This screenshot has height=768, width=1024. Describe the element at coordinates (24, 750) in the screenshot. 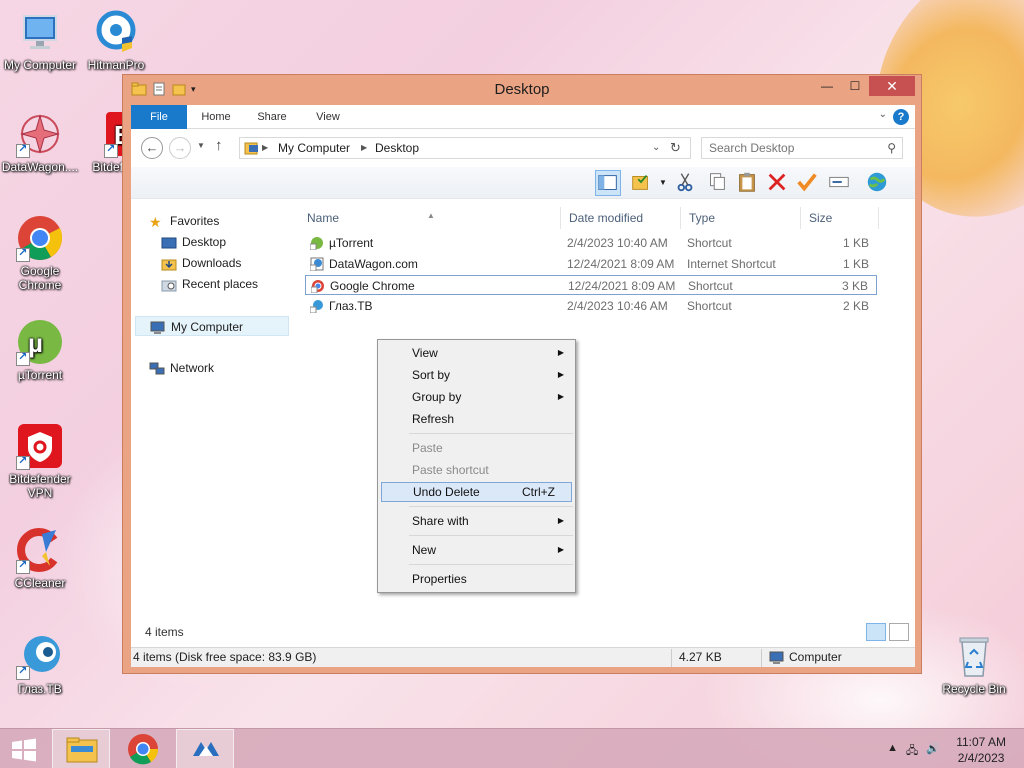

I see `start-button` at that location.